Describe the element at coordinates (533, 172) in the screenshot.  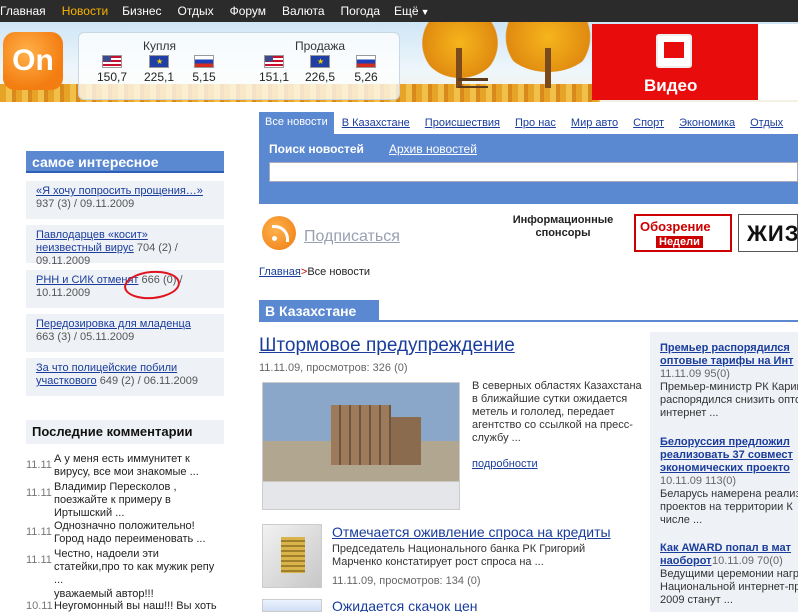
I see `search-input` at that location.